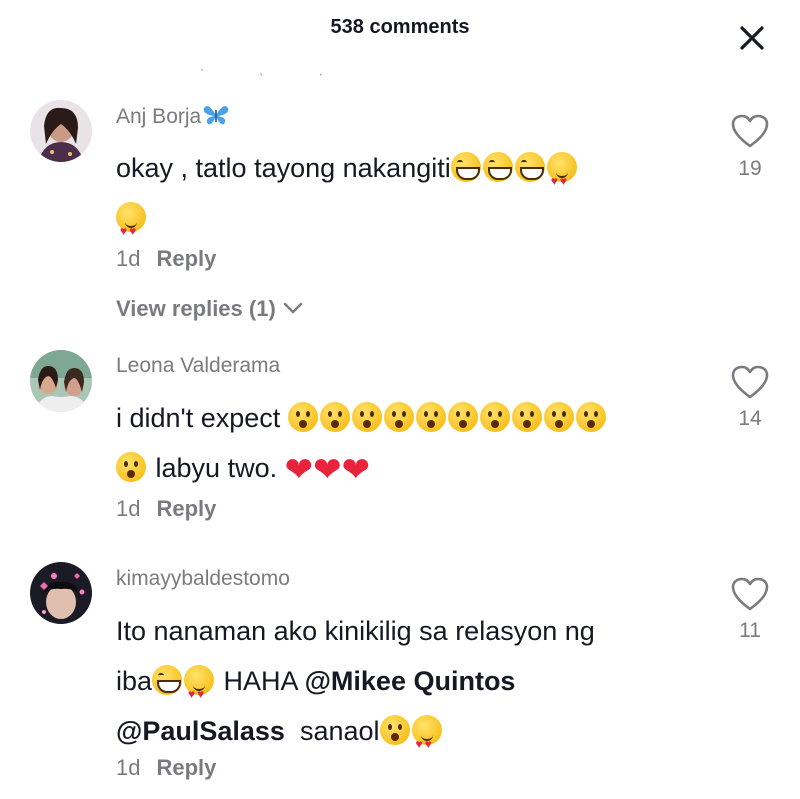 This screenshot has width=800, height=799. What do you see at coordinates (283, 168) in the screenshot?
I see `comment-text-content: okay , tatlo tayong nakangiti` at bounding box center [283, 168].